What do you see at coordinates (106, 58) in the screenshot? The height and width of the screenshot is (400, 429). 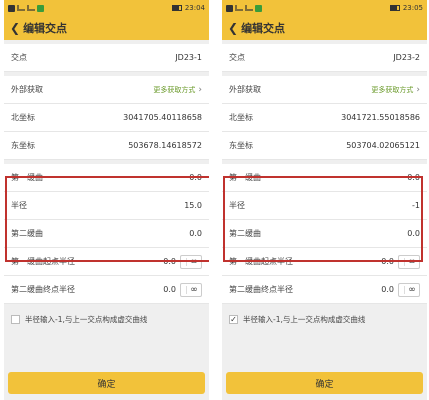 I see `jd-row: 交点 JD23-1` at bounding box center [106, 58].